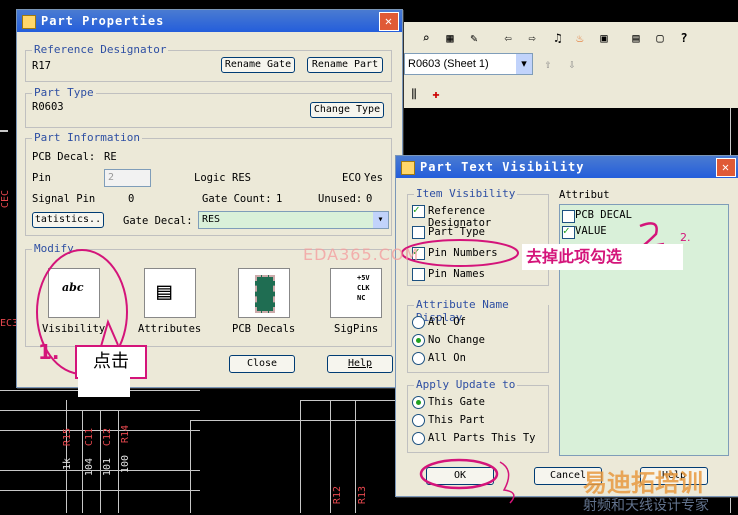 The image size is (738, 515). What do you see at coordinates (685, 237) in the screenshot?
I see `step-two-mark: 2.` at bounding box center [685, 237].